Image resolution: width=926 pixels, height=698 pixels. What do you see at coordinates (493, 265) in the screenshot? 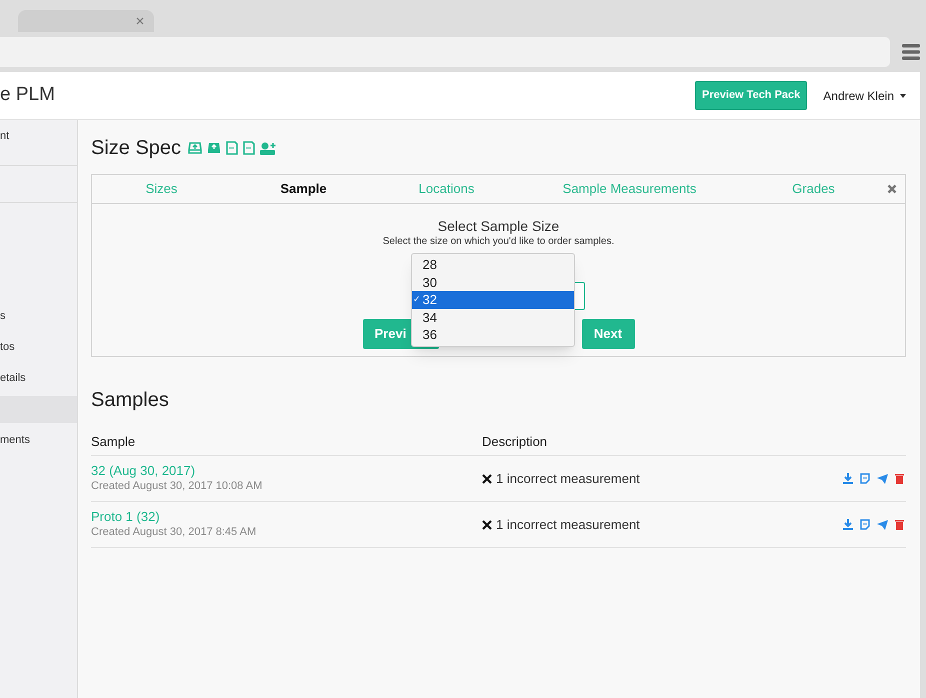
I see `dropdown-option: 28` at bounding box center [493, 265].